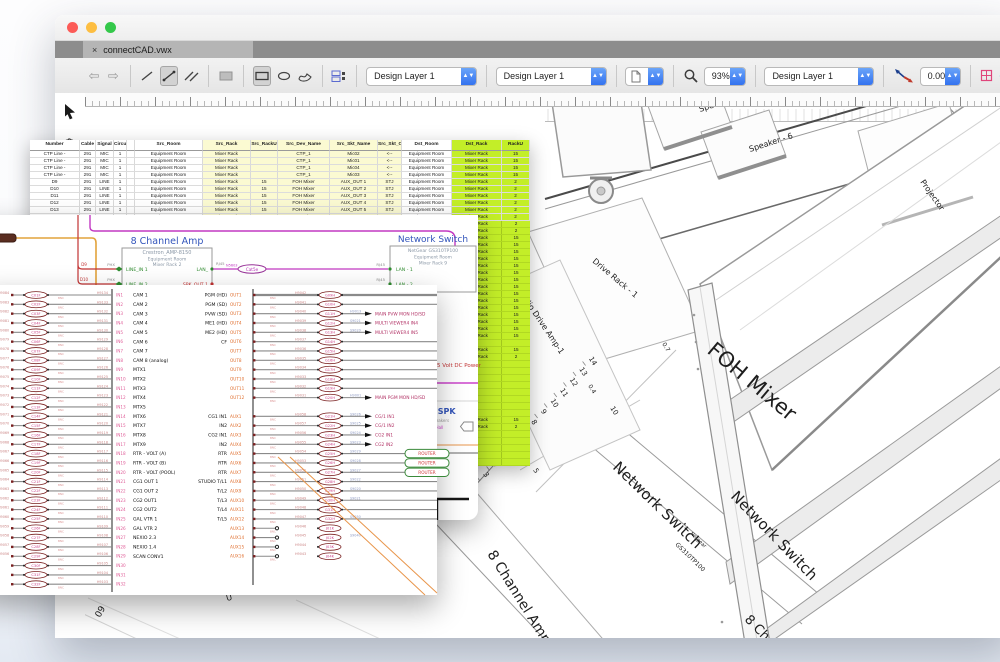  What do you see at coordinates (300, 461) in the screenshot?
I see `svg-text: H9053` at bounding box center [300, 461].